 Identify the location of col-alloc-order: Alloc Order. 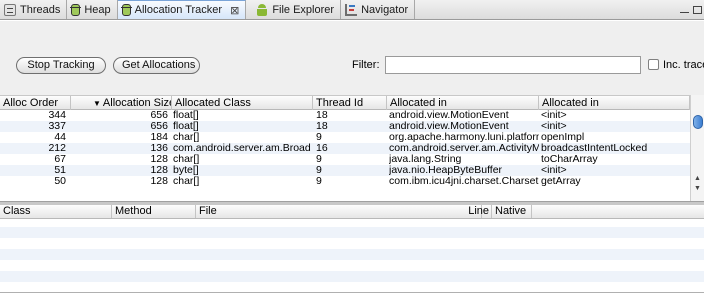
(35, 103).